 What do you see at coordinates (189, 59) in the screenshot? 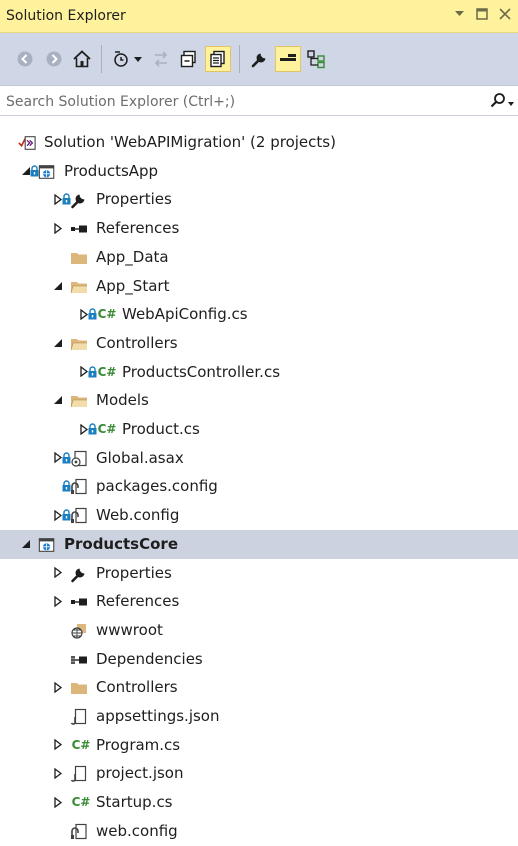
I see `collapse-all-icon` at bounding box center [189, 59].